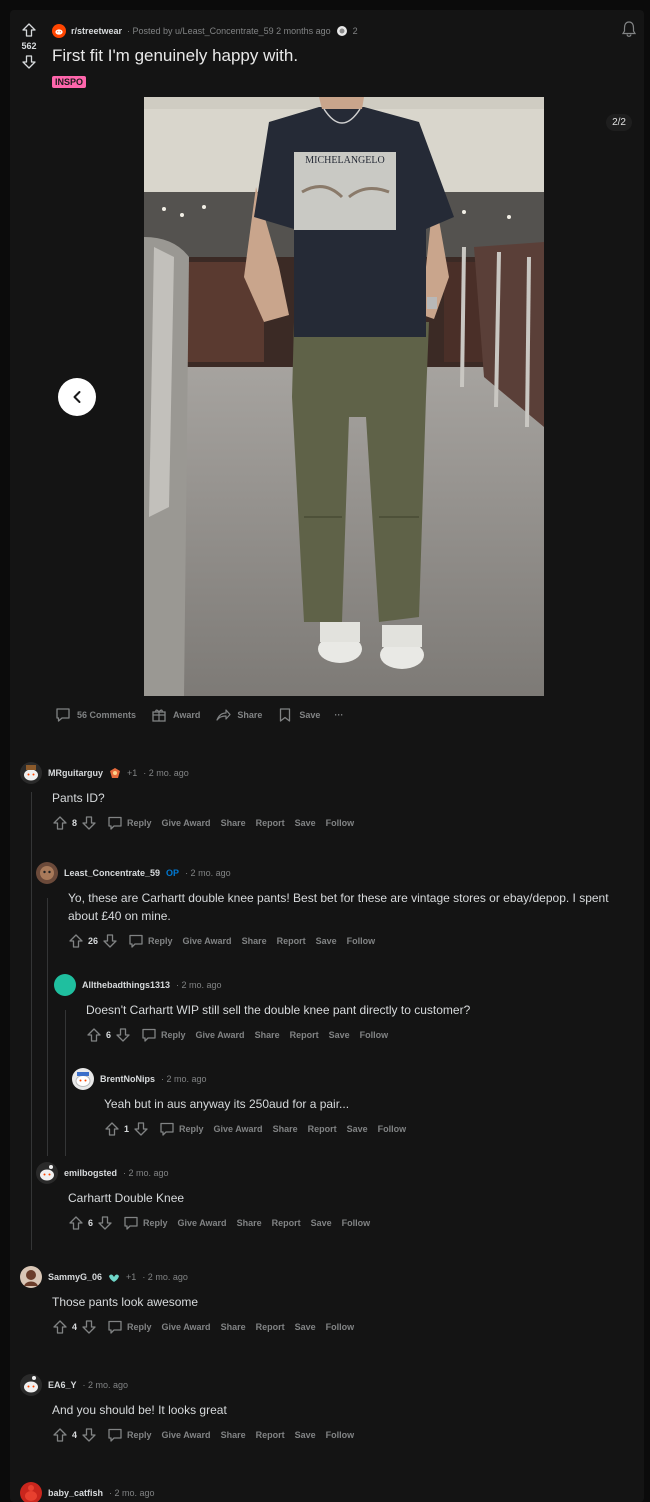 The width and height of the screenshot is (650, 1502). What do you see at coordinates (167, 1129) in the screenshot?
I see `comment-icon` at bounding box center [167, 1129].